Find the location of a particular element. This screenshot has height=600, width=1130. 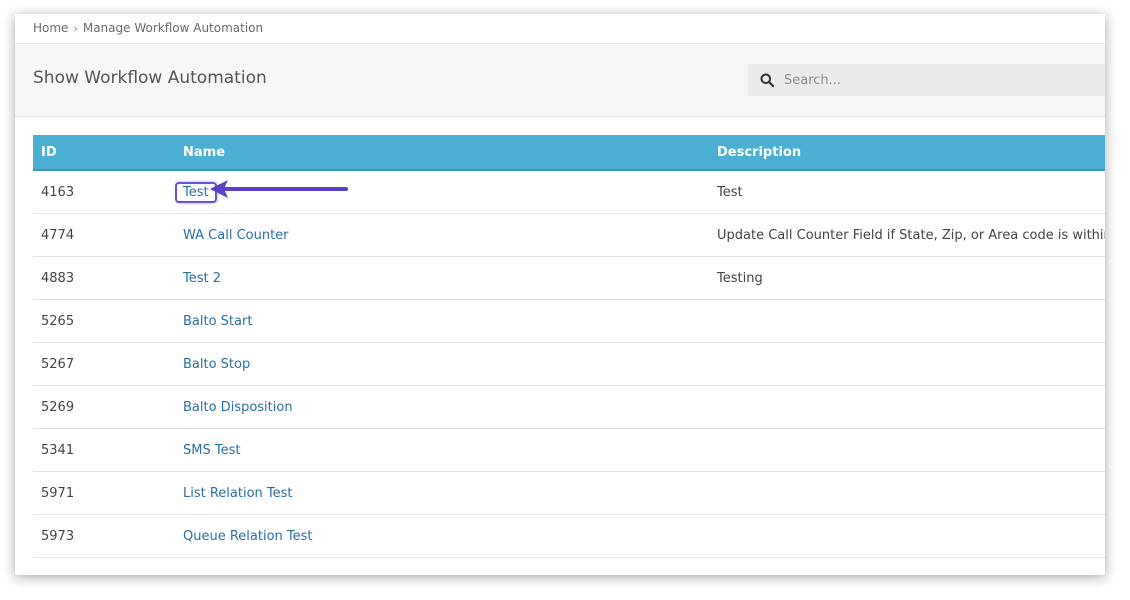

table-row: 4883 Test 2 Testing is located at coordinates (569, 278).